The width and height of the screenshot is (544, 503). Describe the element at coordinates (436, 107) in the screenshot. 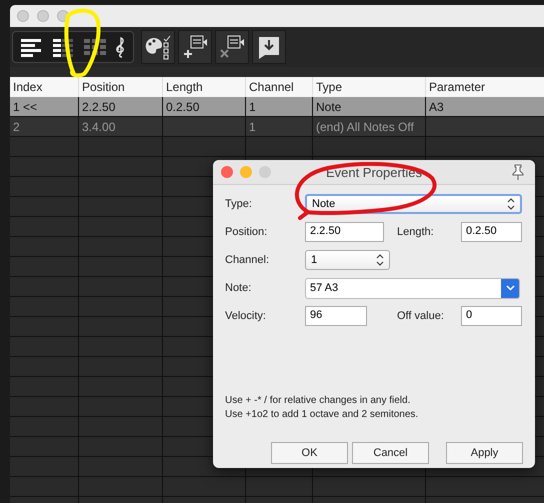

I see `table-cell: A3` at that location.